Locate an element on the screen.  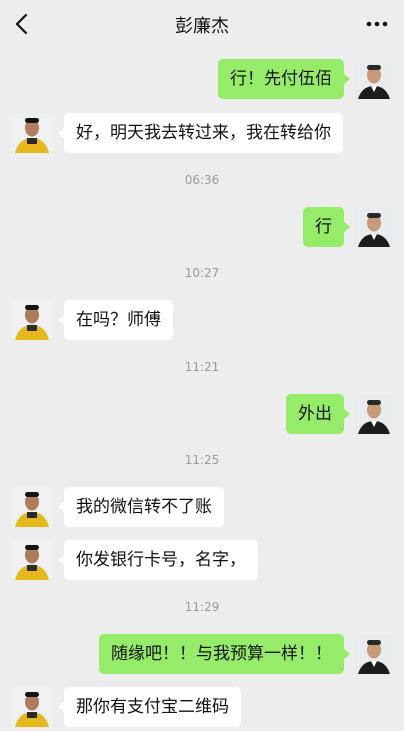
message-bubble-self: 随缘吧！！与我预算一样！！ is located at coordinates (224, 654).